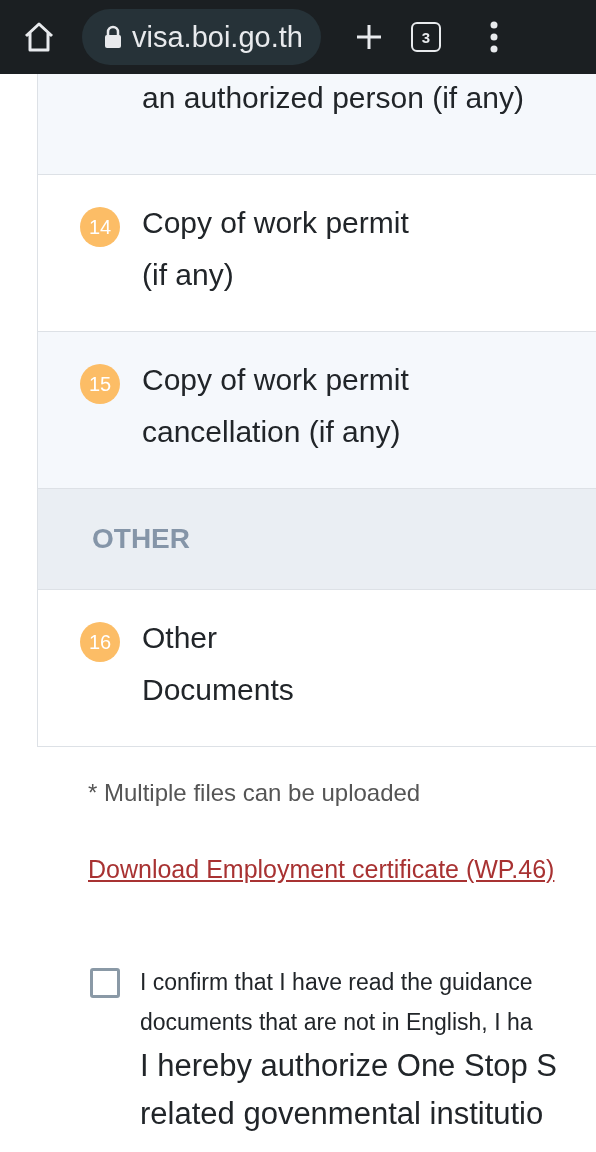  Describe the element at coordinates (201, 37) in the screenshot. I see `address-bar: visa.boi.go.th` at that location.